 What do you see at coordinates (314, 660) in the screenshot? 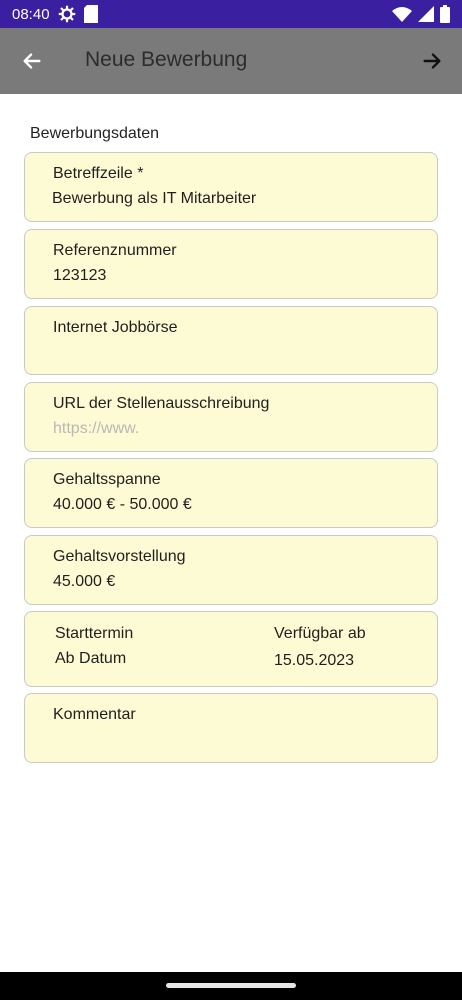
I see `available-from-value: 15.05.2023` at bounding box center [314, 660].